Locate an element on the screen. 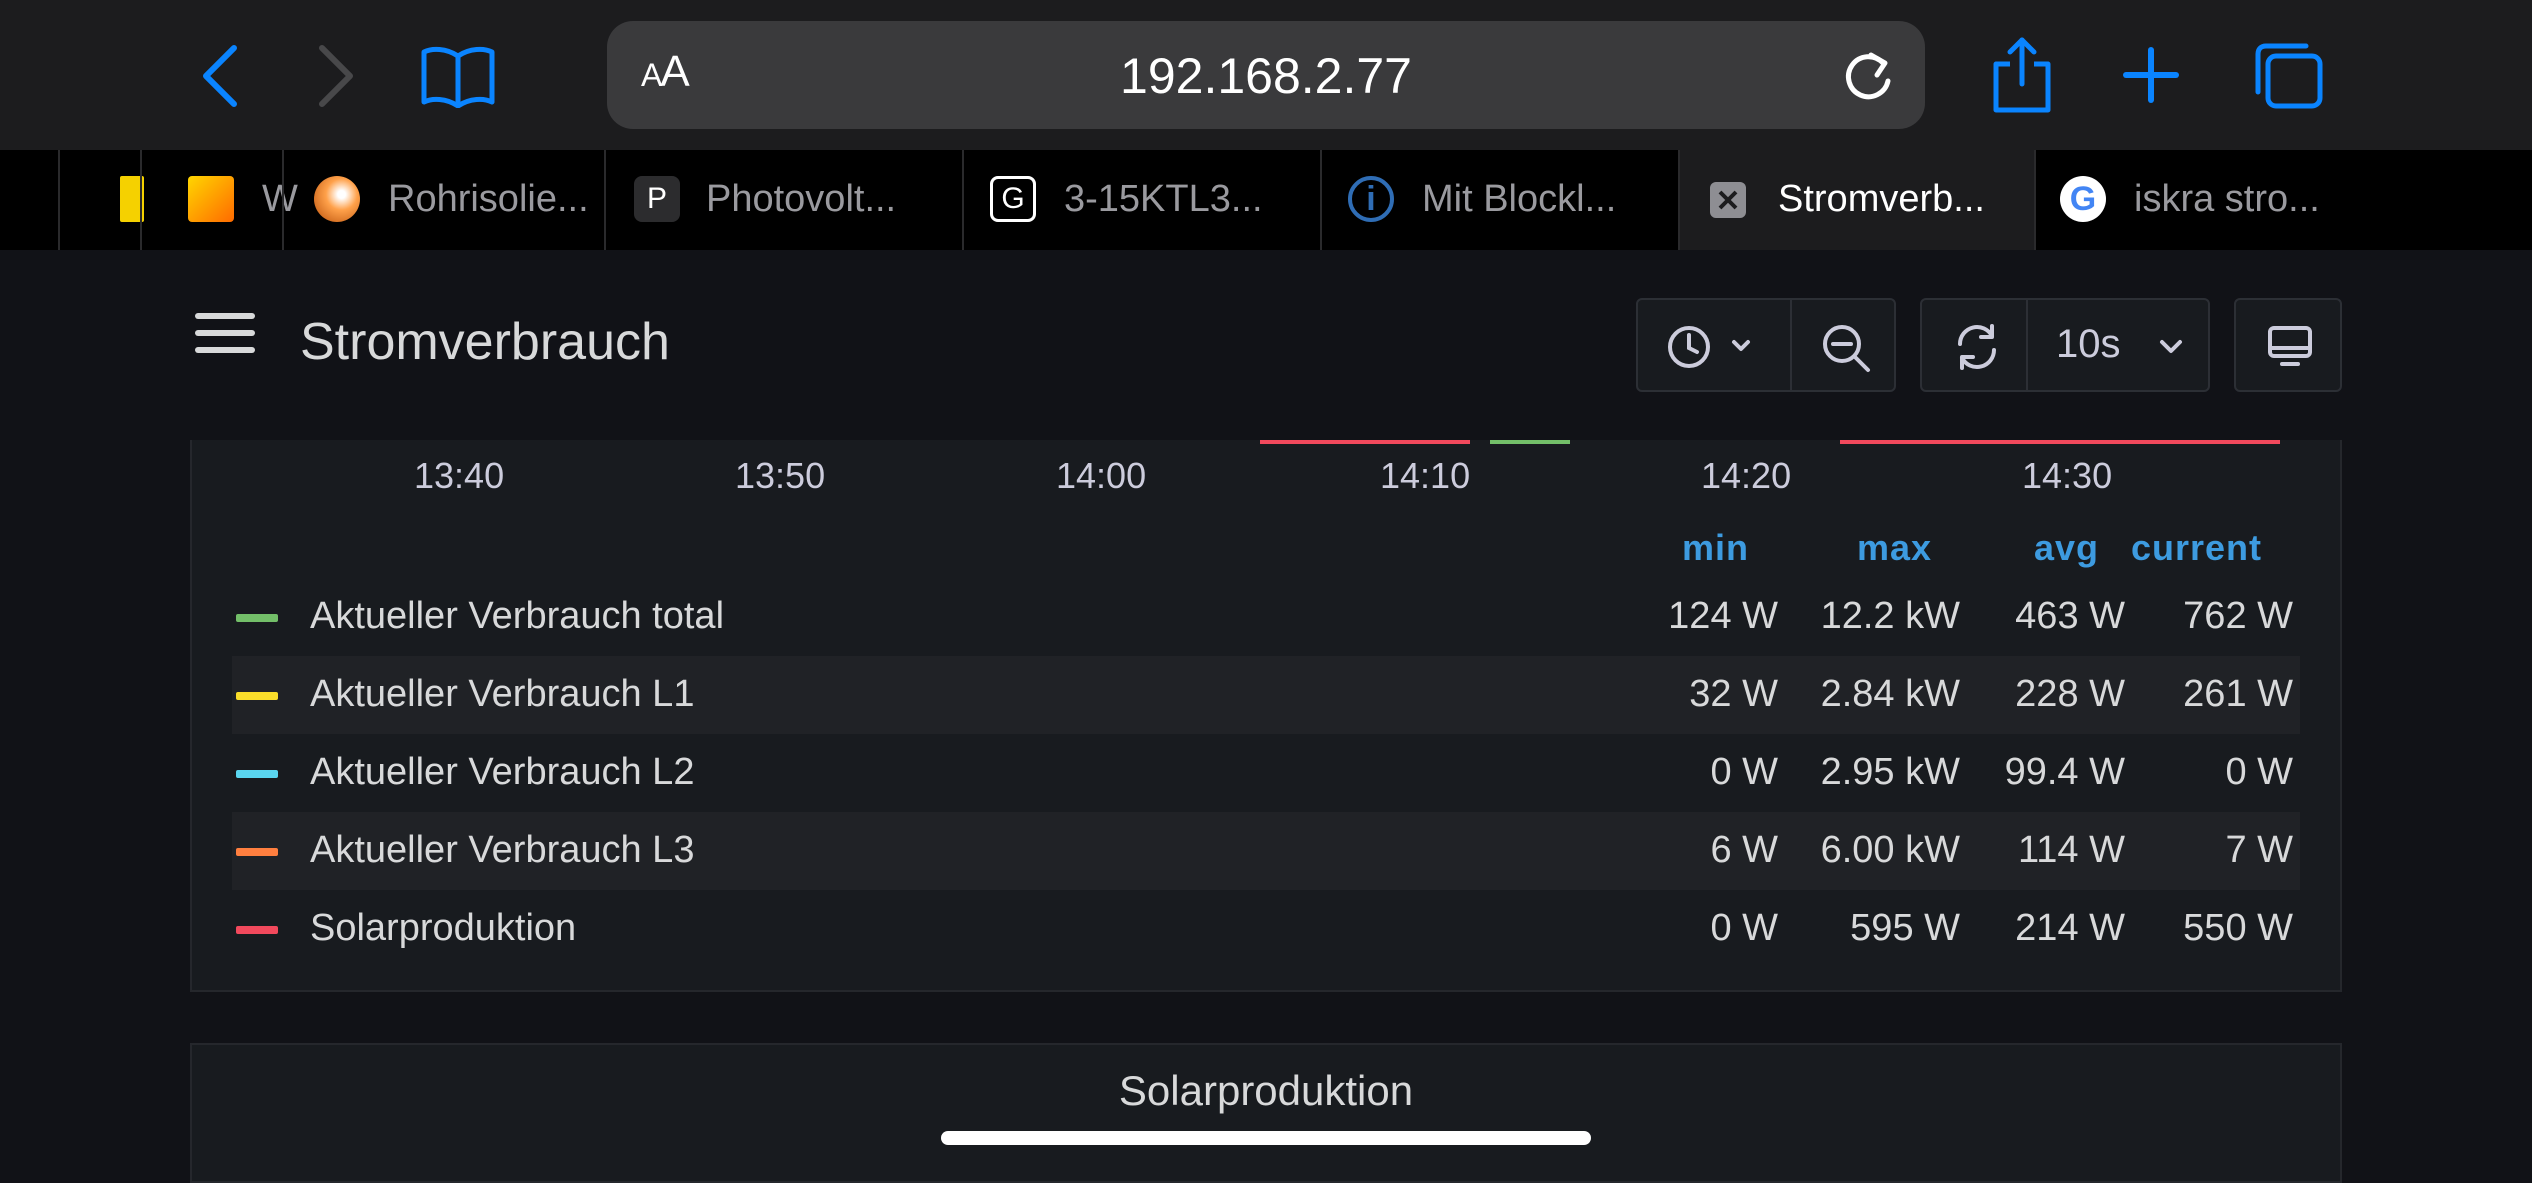 Image resolution: width=2532 pixels, height=1183 pixels. series-name: Aktueller Verbrauch L1 is located at coordinates (502, 694).